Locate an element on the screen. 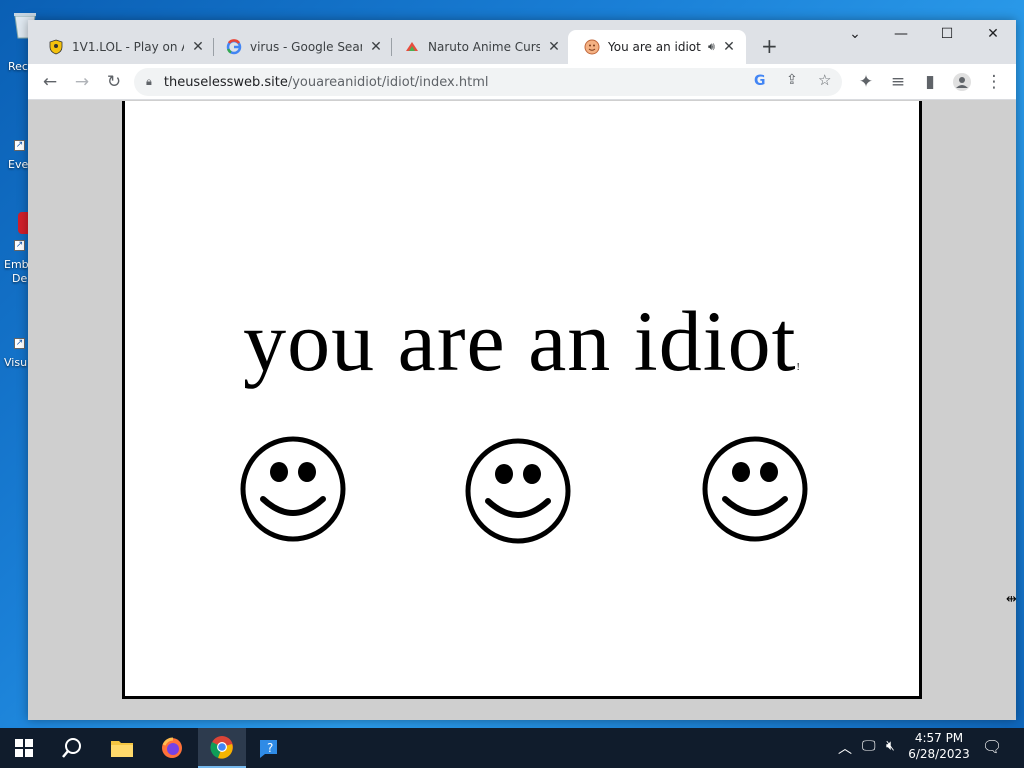  clock: 4:57 PM 6/28/2023 is located at coordinates (939, 746).